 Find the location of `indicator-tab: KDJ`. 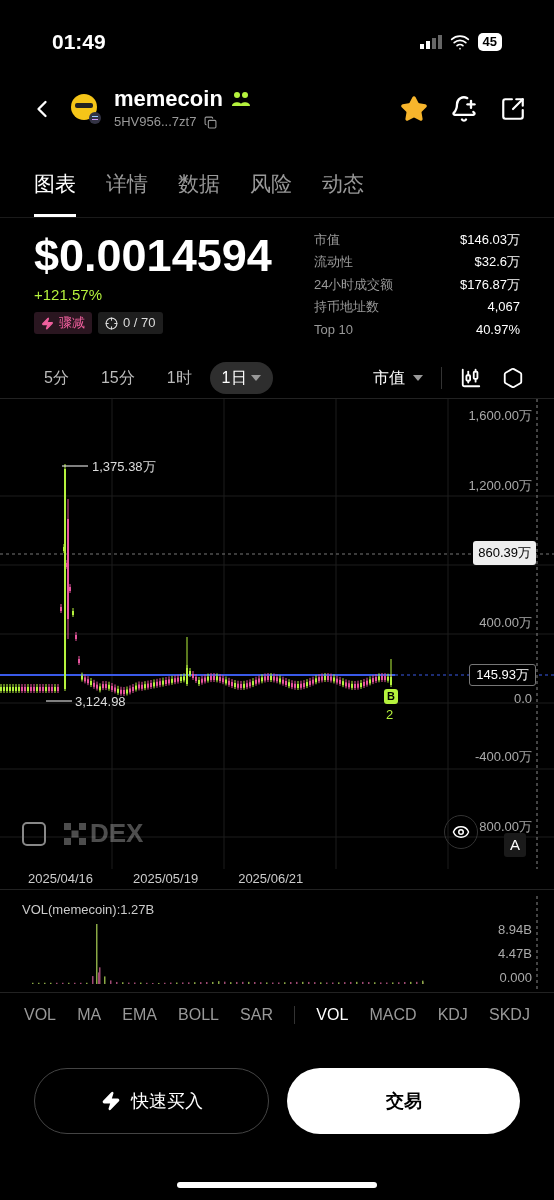

indicator-tab: KDJ is located at coordinates (452, 1014).